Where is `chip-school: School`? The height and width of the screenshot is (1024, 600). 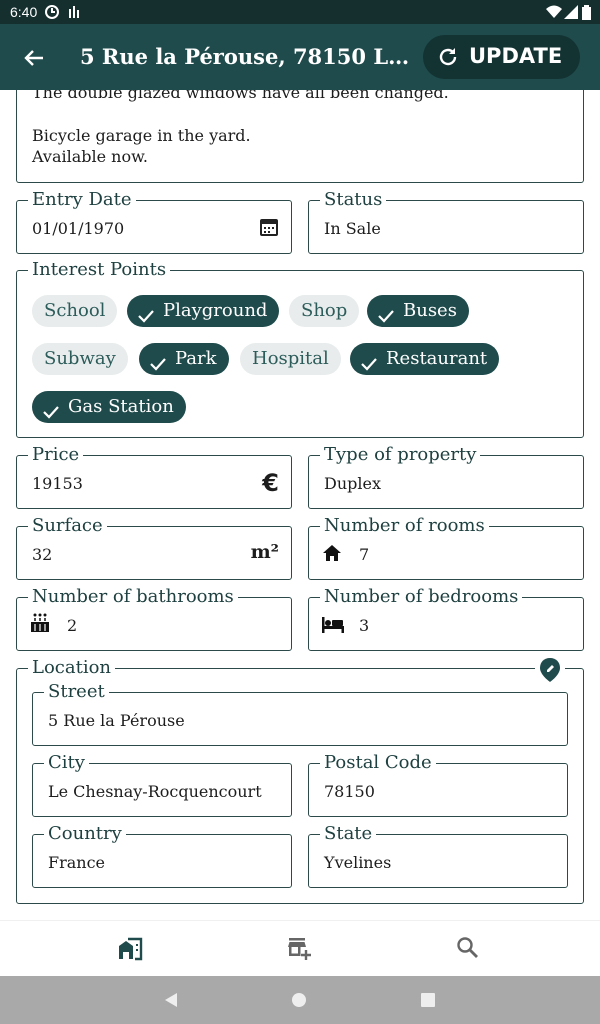
chip-school: School is located at coordinates (75, 311).